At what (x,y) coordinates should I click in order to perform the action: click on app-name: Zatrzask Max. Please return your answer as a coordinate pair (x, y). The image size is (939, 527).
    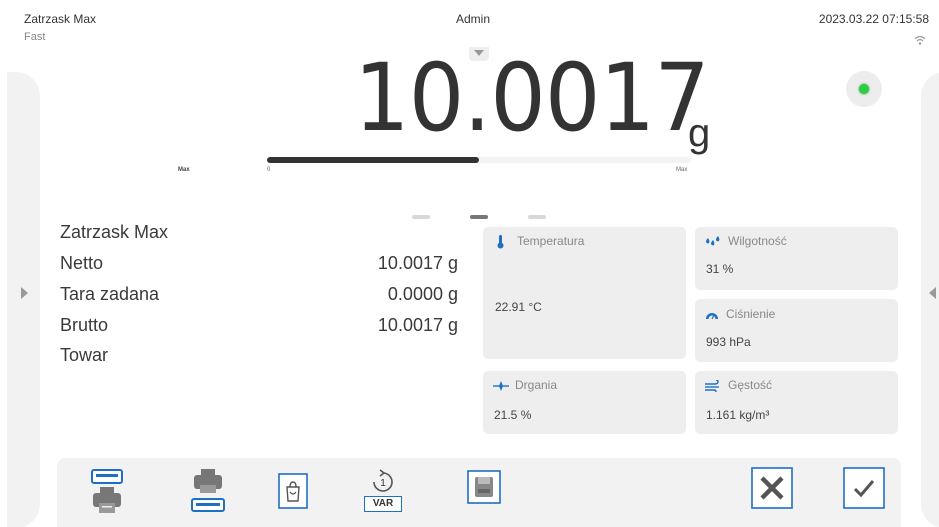
    Looking at the image, I should click on (60, 19).